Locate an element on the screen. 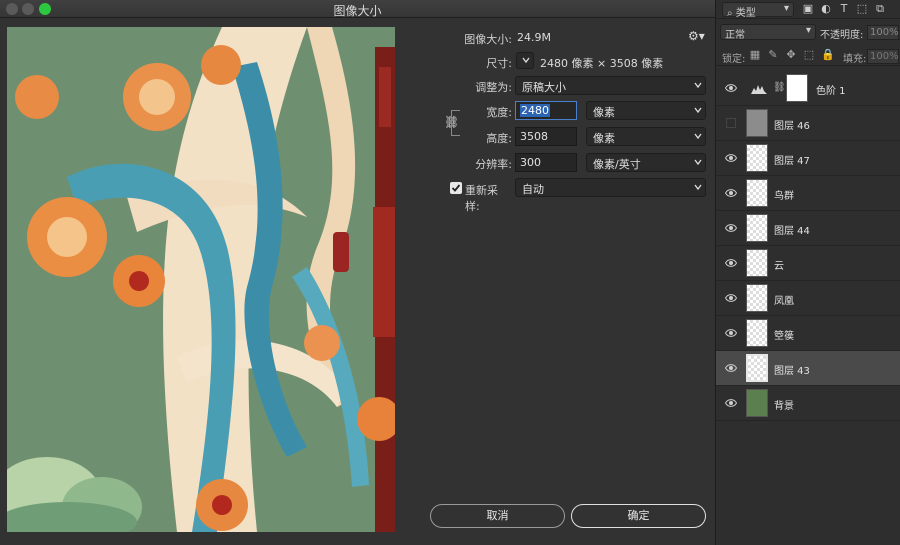 Image resolution: width=900 pixels, height=545 pixels. layer-name: 色阶 1 is located at coordinates (831, 91).